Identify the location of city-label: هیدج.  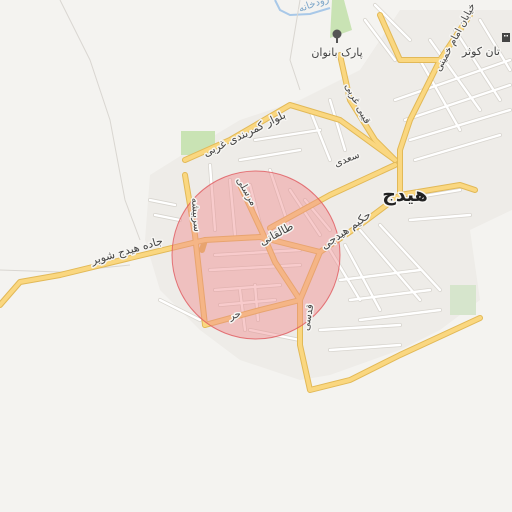
(405, 195).